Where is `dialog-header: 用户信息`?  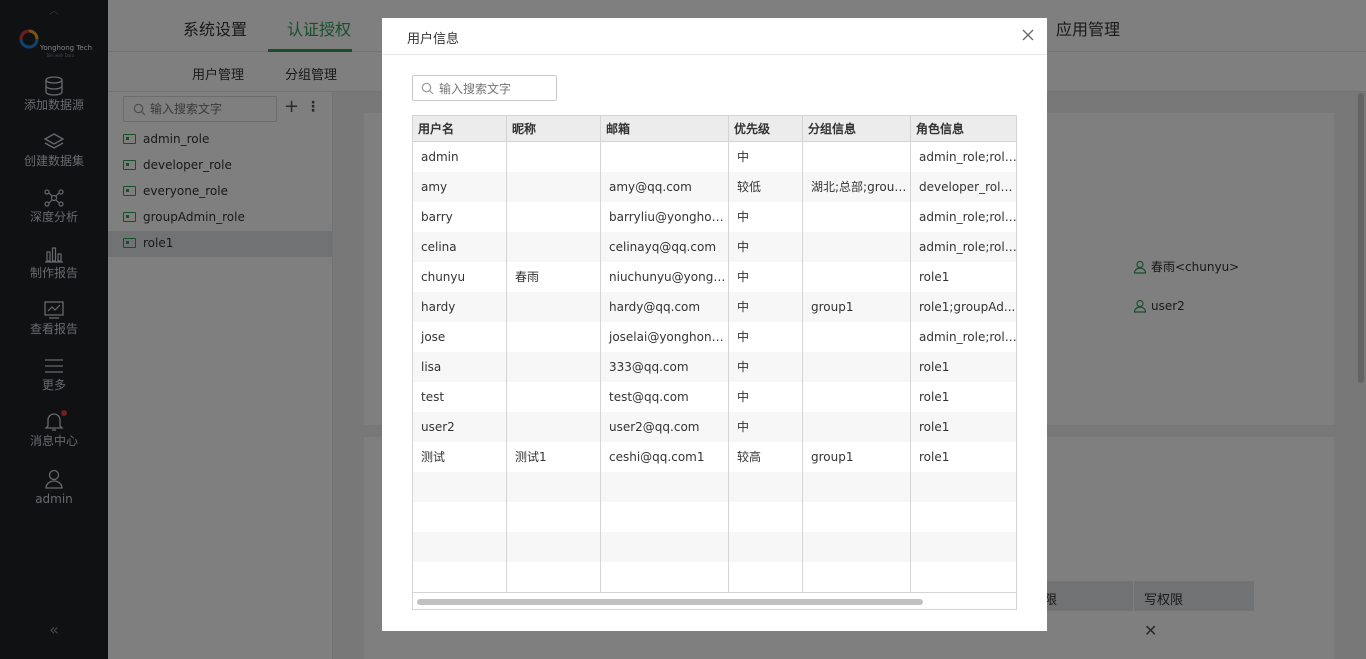
dialog-header: 用户信息 is located at coordinates (714, 36).